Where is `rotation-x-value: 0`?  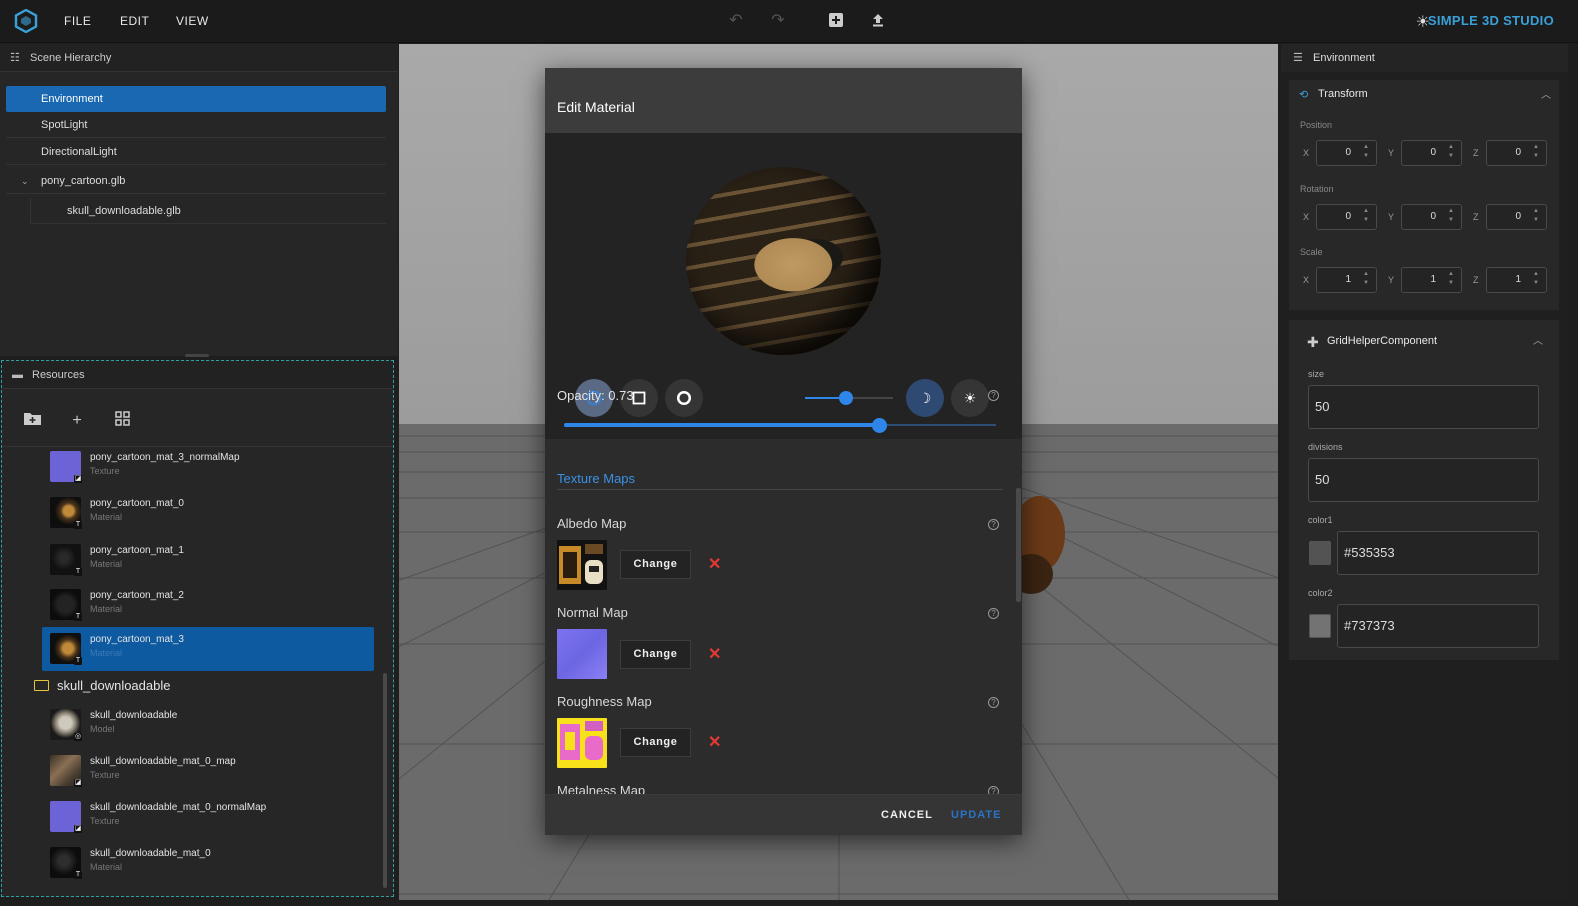 rotation-x-value: 0 is located at coordinates (1348, 216).